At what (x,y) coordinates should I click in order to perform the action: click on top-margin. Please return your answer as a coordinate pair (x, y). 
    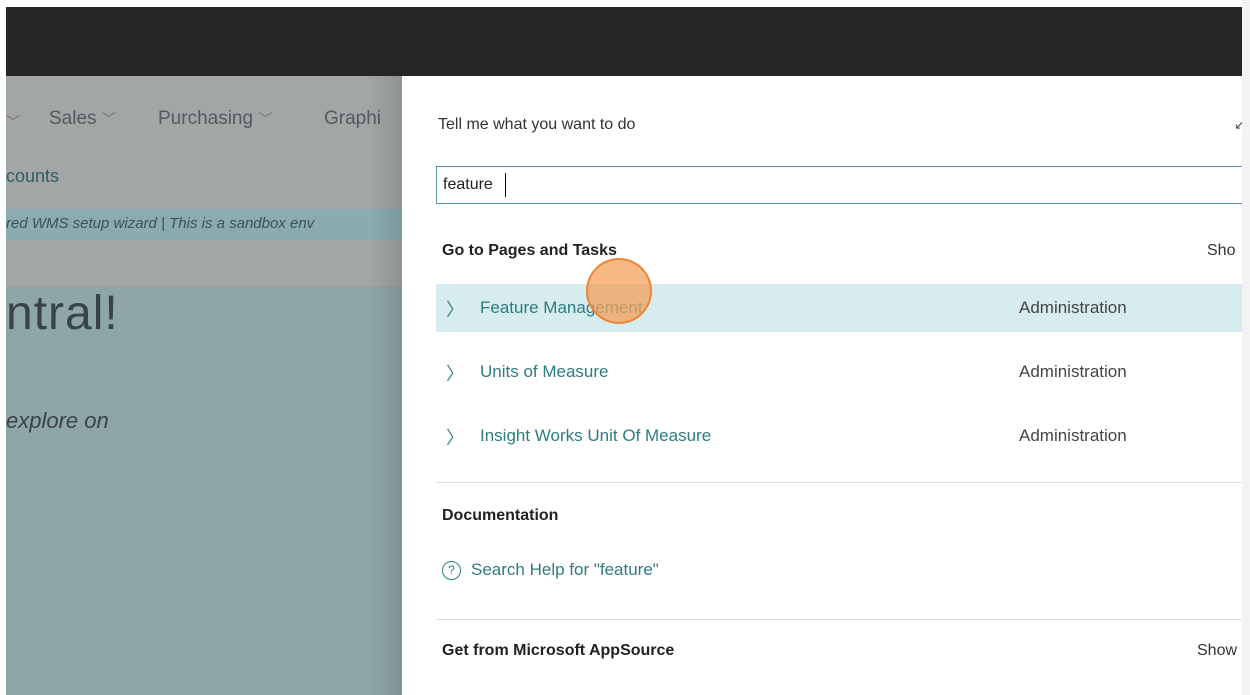
    Looking at the image, I should click on (625, 3).